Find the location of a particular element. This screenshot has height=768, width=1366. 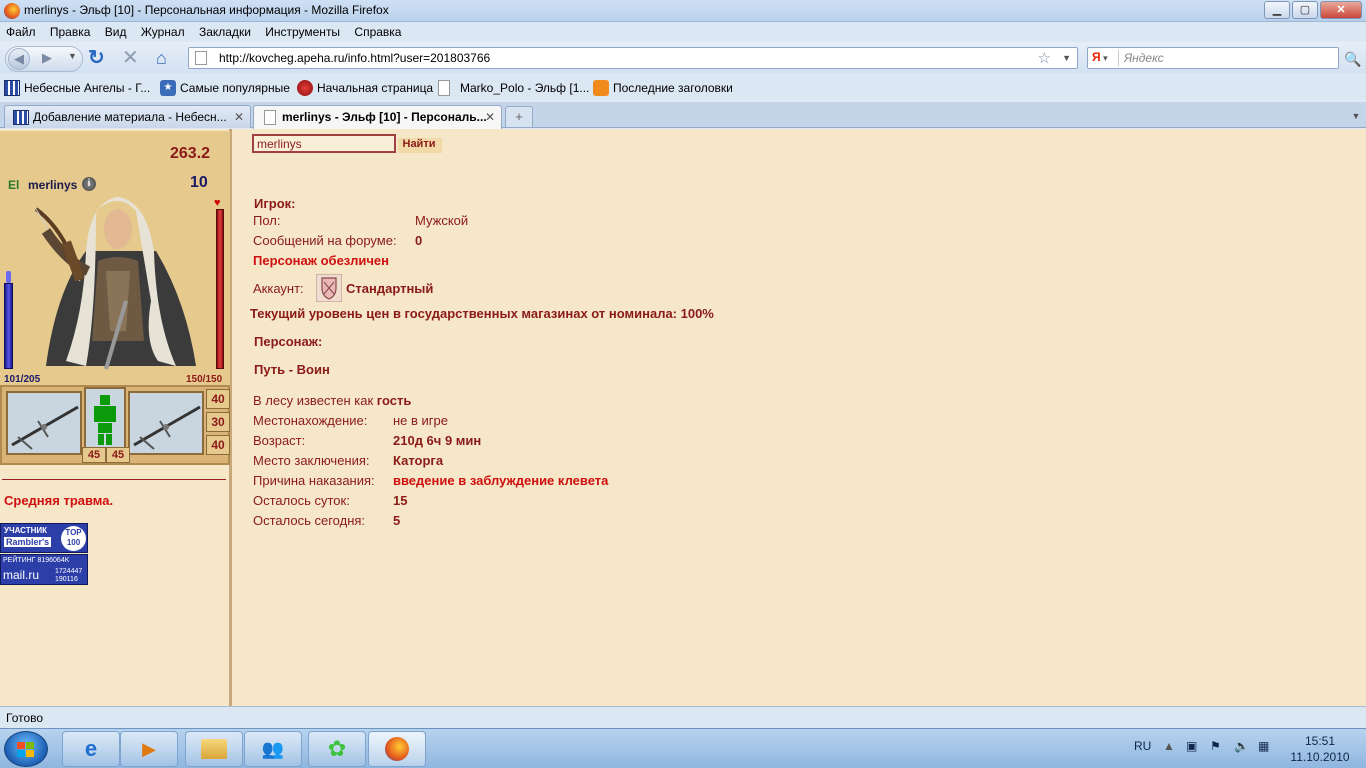

menu-file: Файл is located at coordinates (20, 30).